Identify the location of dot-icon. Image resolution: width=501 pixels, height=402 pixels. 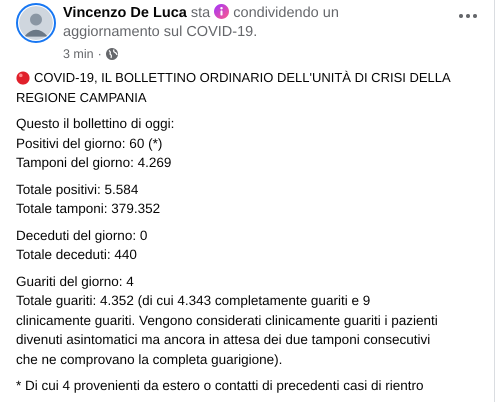
(23, 77).